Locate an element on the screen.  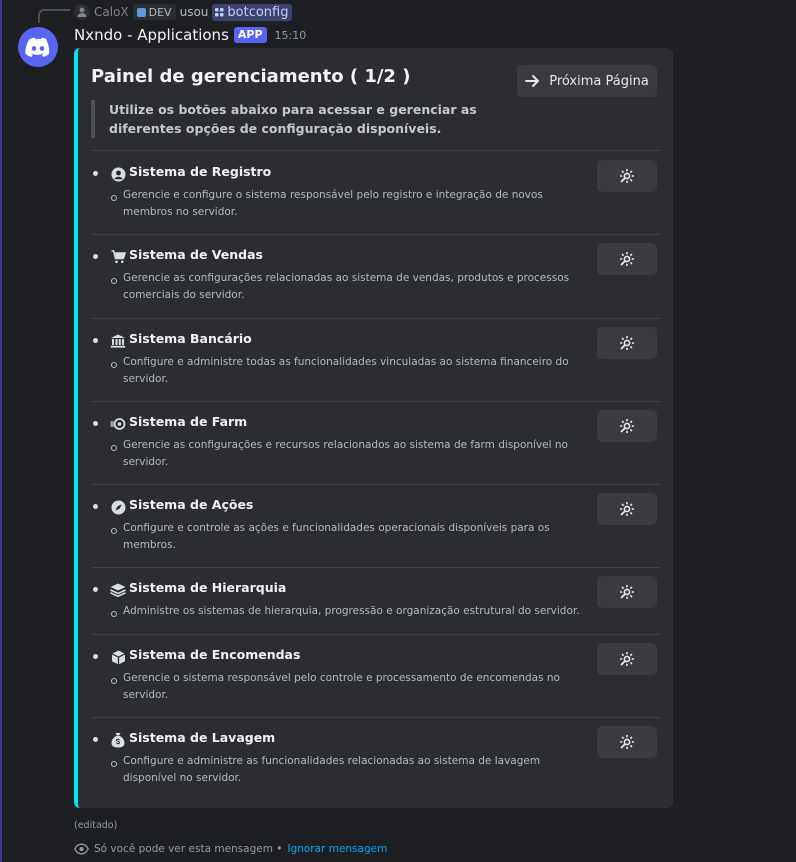
configure-encomendas-button is located at coordinates (627, 659).